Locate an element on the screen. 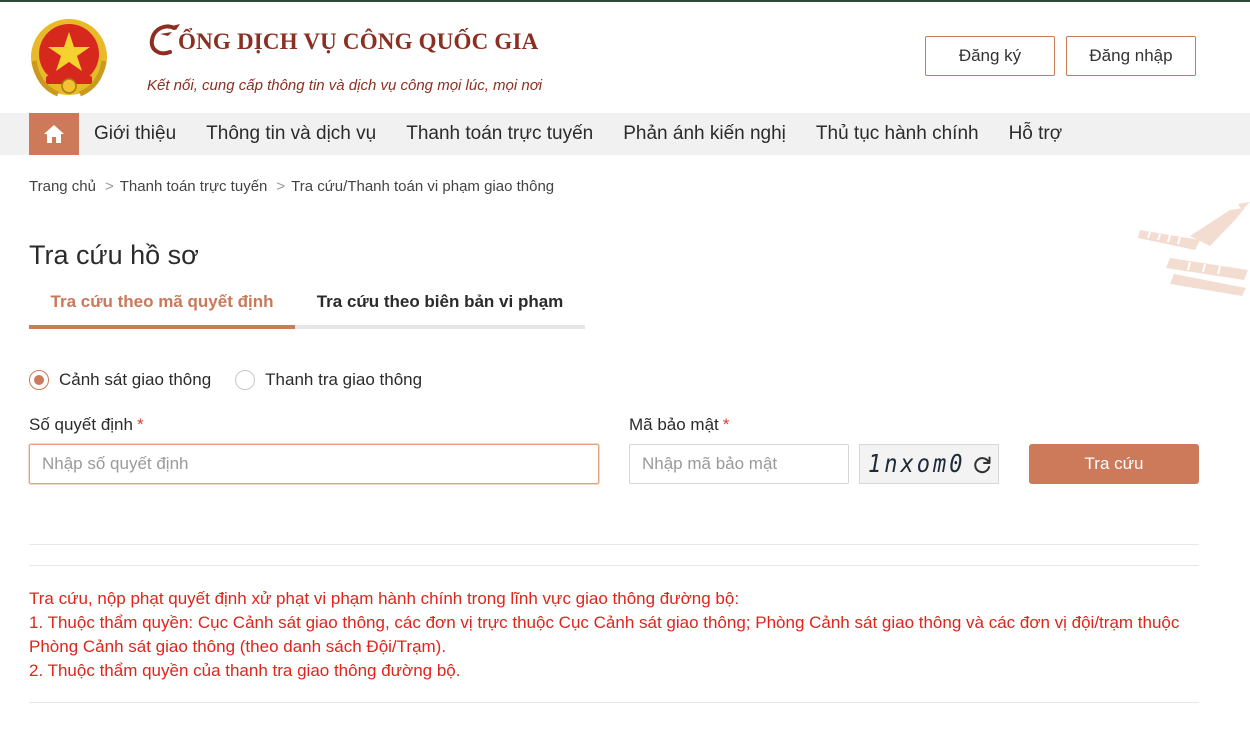 This screenshot has height=729, width=1250. radio-traffic-police-dot is located at coordinates (39, 380).